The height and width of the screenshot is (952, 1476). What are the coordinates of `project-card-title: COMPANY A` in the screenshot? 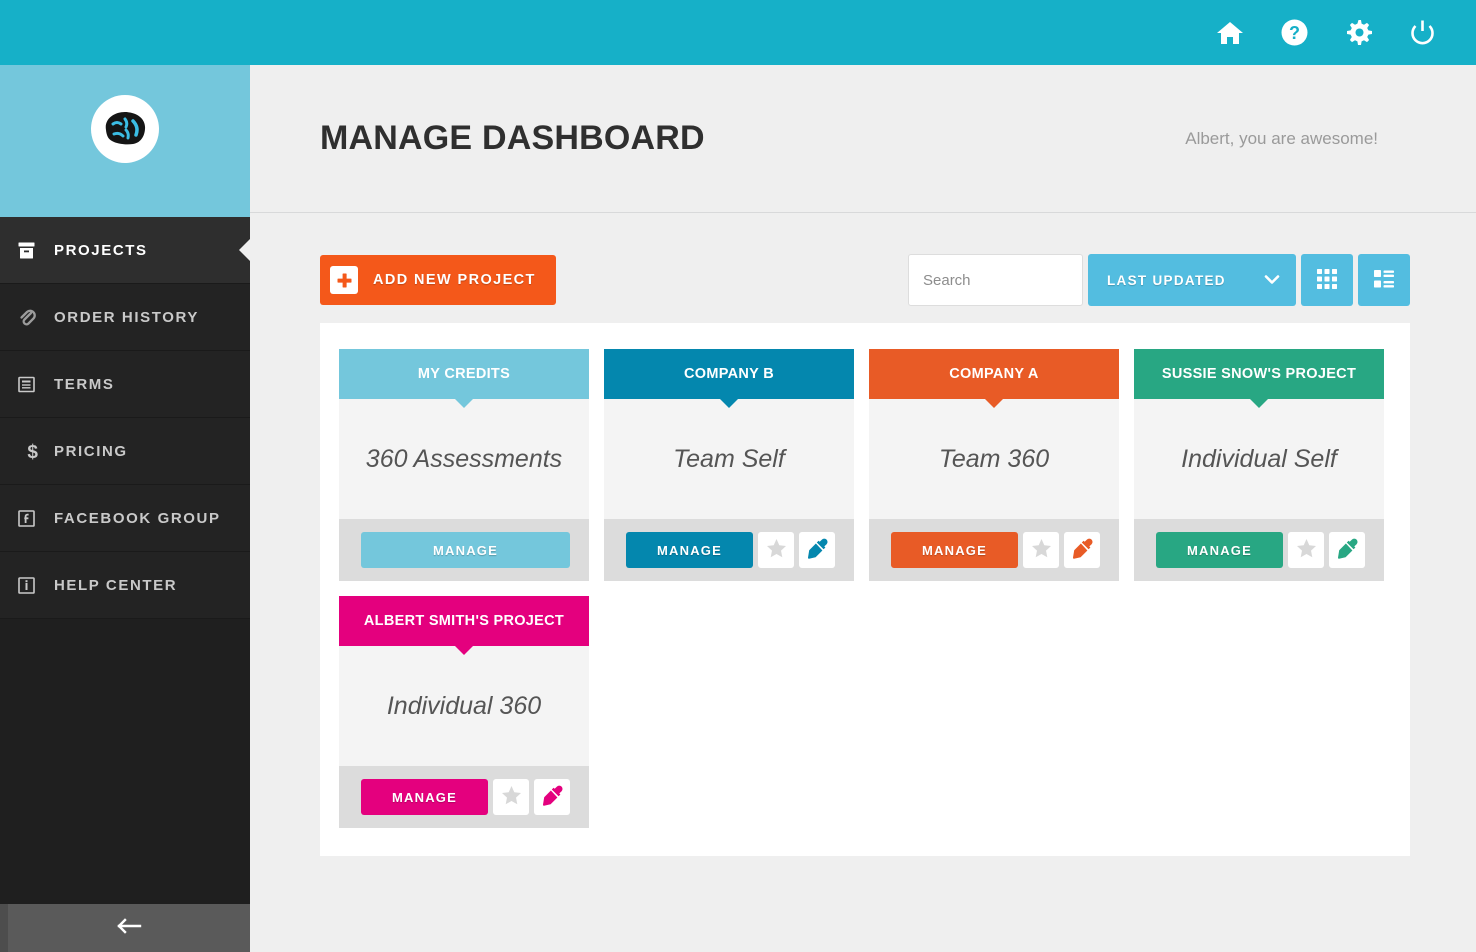 It's located at (994, 374).